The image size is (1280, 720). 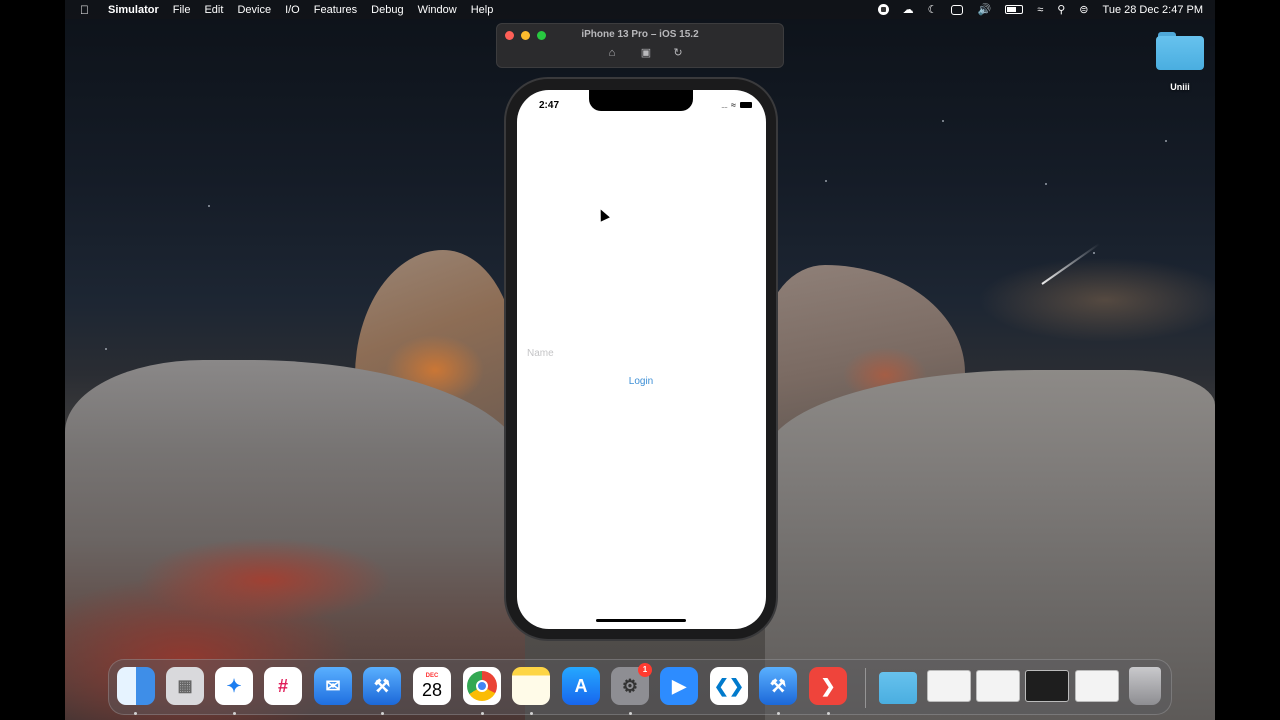 I want to click on xcode-icon: ⚒, so click(x=382, y=686).